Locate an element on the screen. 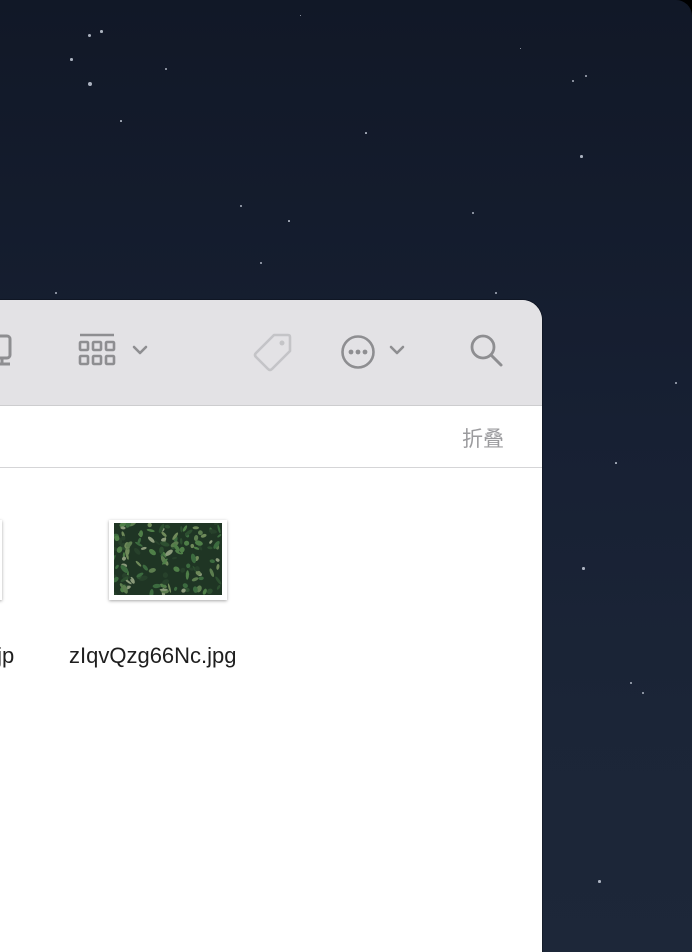  file-name: zIqvQzg66Nc.jpg is located at coordinates (153, 655).